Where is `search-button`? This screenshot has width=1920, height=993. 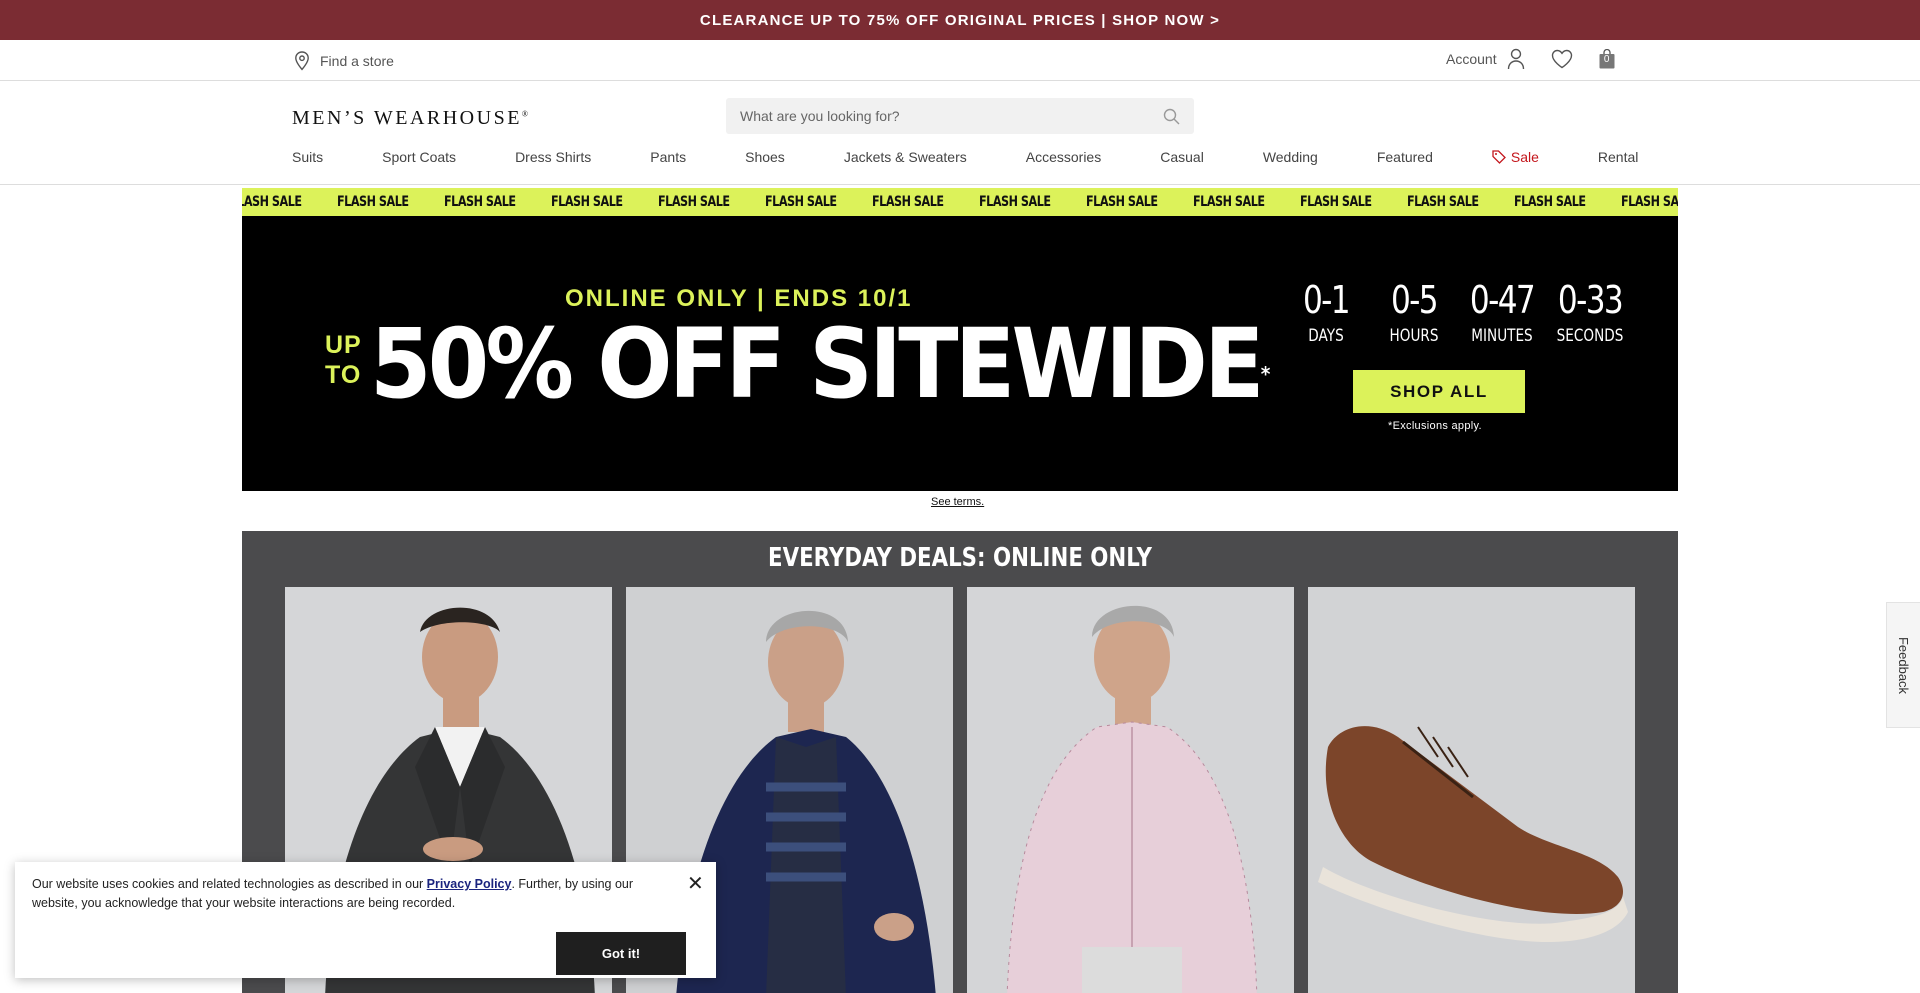 search-button is located at coordinates (1171, 116).